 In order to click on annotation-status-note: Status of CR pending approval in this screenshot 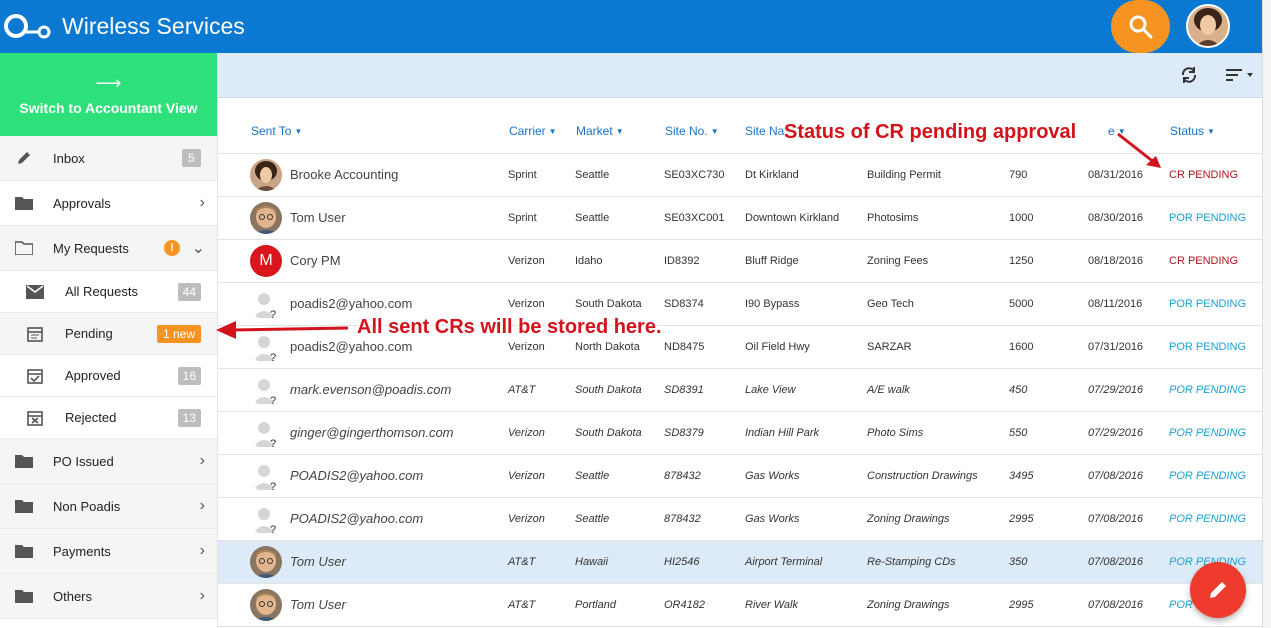, I will do `click(930, 132)`.